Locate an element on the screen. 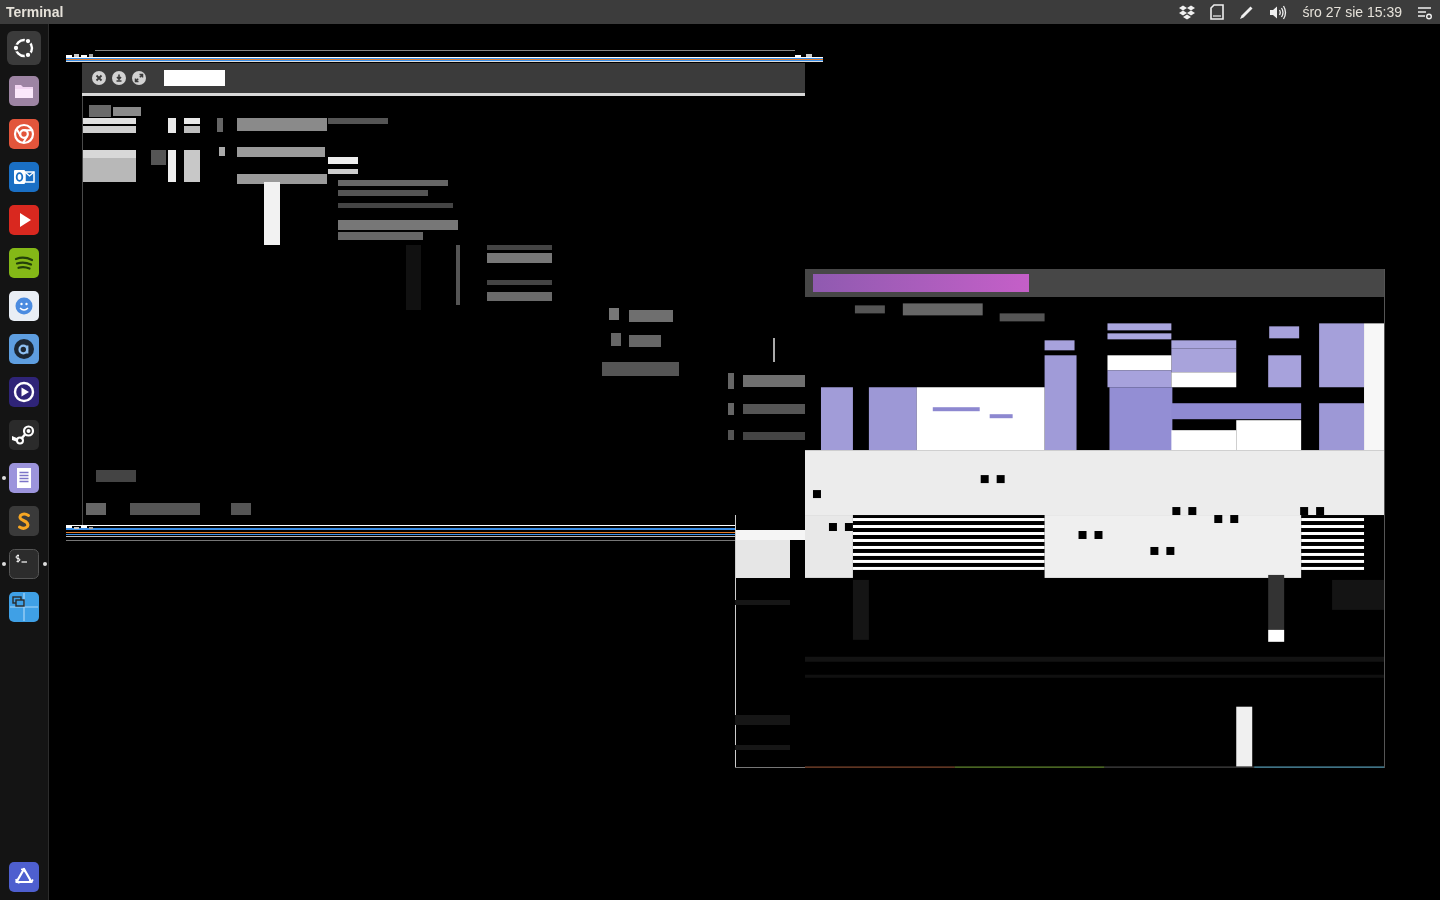 The height and width of the screenshot is (900, 1440). mail-icon is located at coordinates (24, 176).